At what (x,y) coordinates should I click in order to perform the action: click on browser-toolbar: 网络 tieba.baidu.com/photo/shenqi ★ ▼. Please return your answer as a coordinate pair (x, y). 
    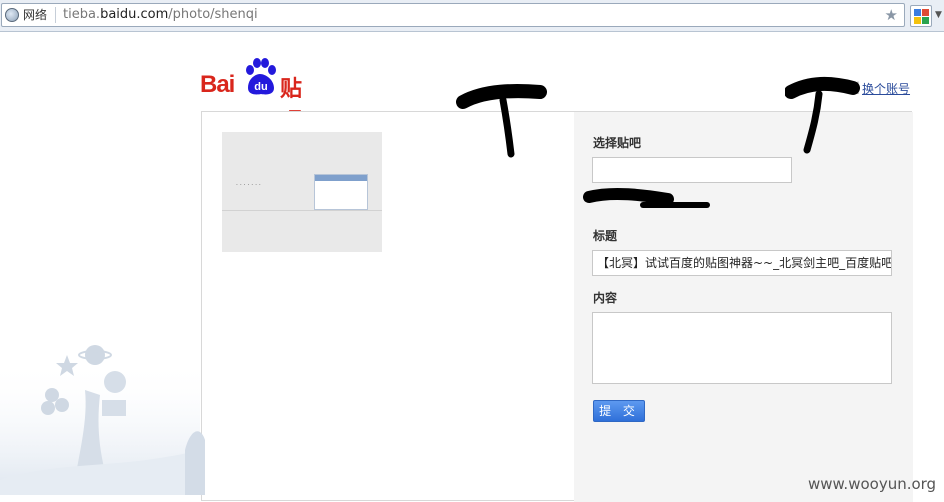
    Looking at the image, I should click on (472, 16).